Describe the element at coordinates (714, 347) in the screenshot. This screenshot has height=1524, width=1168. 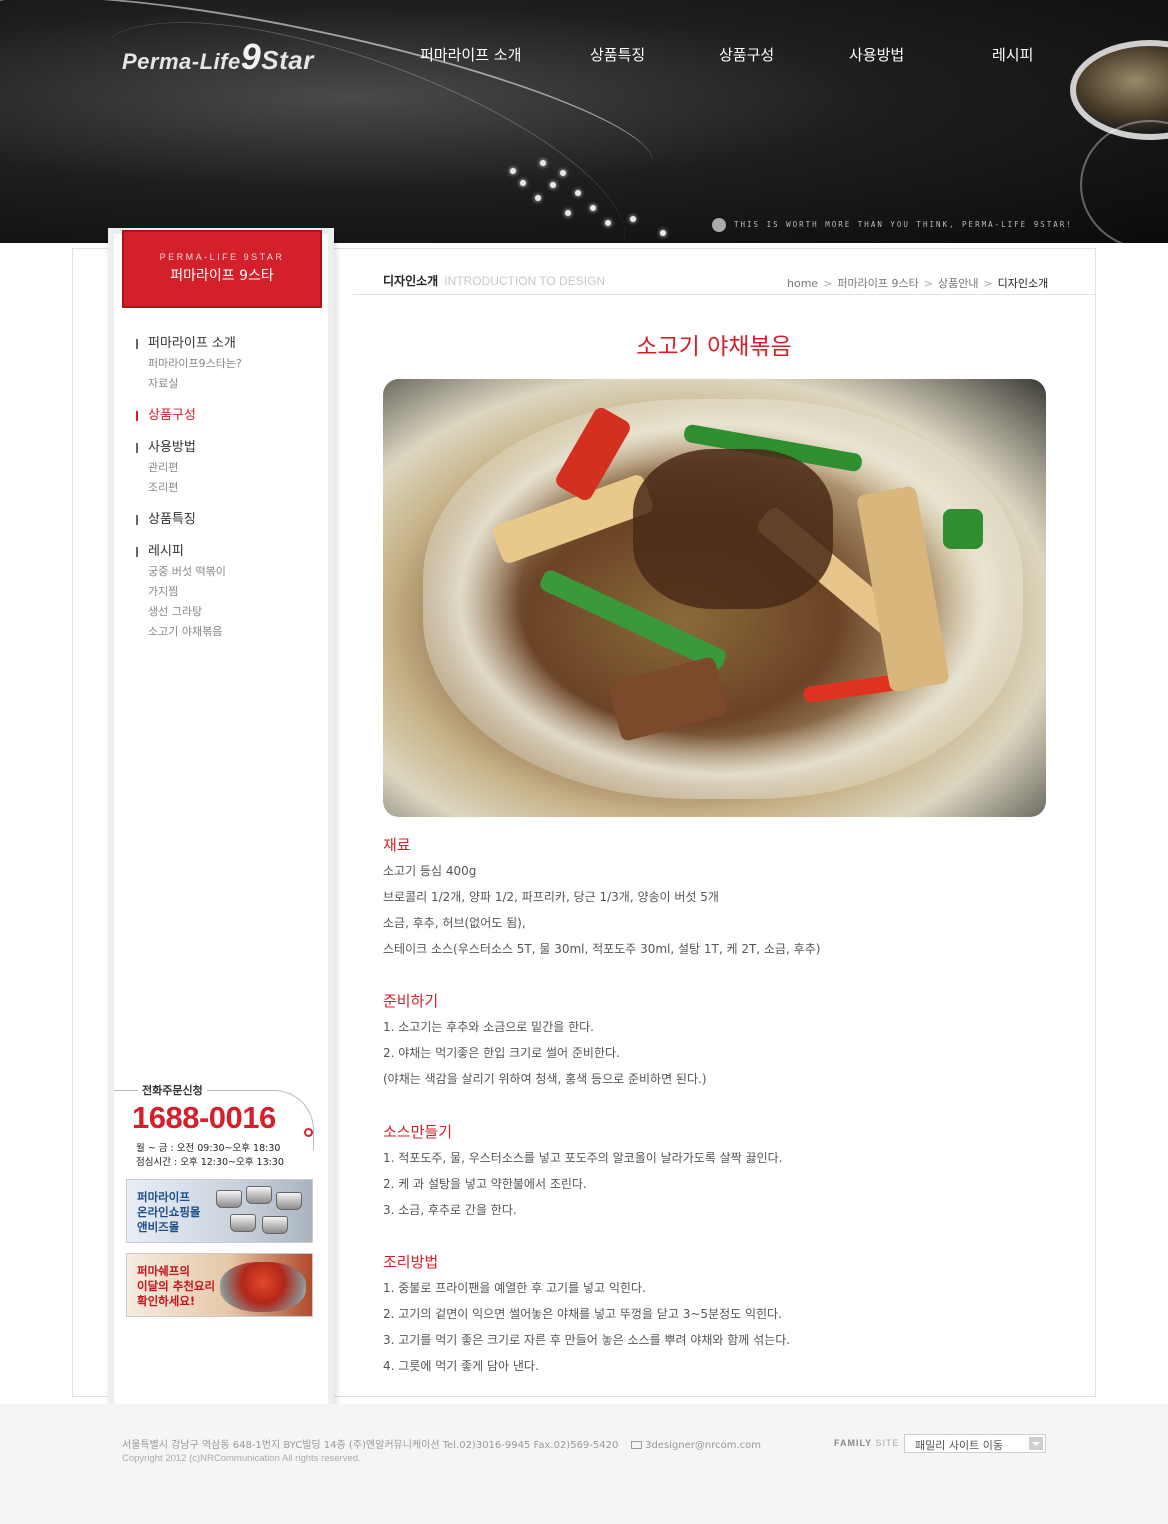
I see `recipe-title: 소고기 야채볶음` at that location.